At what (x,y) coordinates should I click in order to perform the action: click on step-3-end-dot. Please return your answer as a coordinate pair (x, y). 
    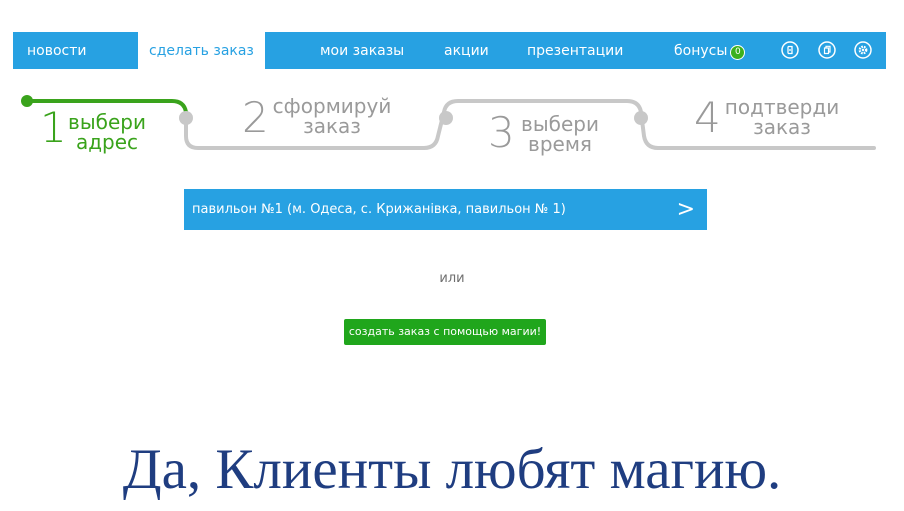
    Looking at the image, I should click on (641, 118).